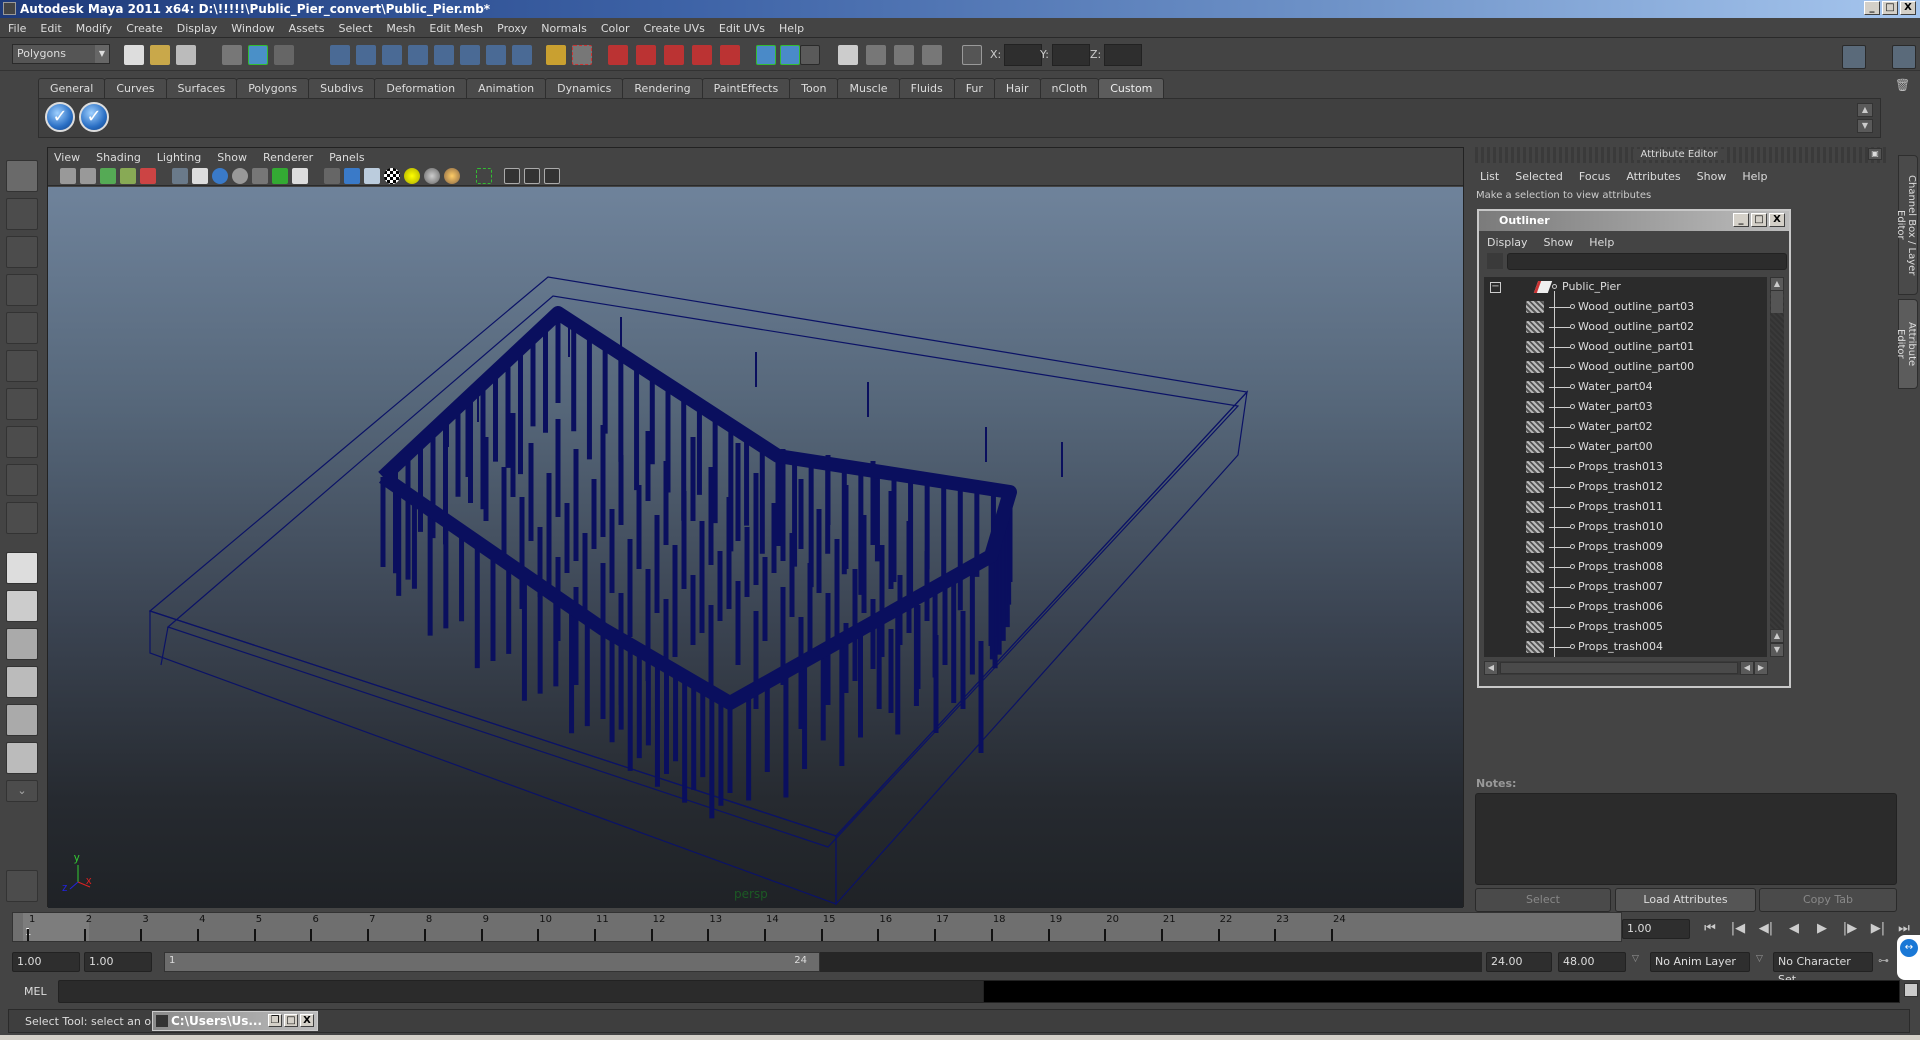  What do you see at coordinates (346, 157) in the screenshot?
I see `viewport-menu-panels: Panels` at bounding box center [346, 157].